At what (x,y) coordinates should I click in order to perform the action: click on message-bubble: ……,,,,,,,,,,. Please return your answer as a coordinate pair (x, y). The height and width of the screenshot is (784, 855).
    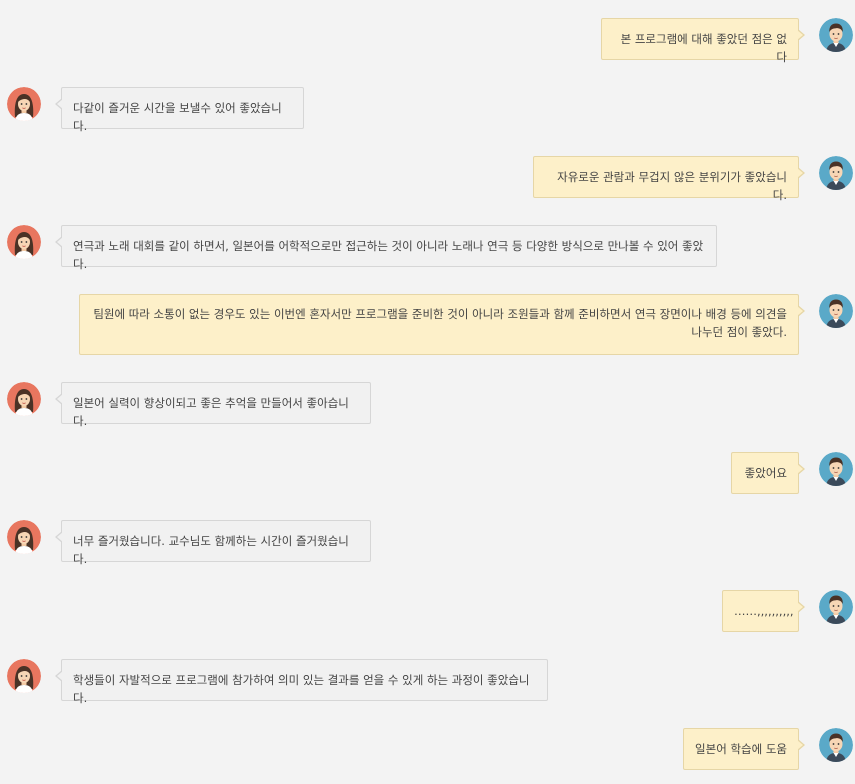
    Looking at the image, I should click on (763, 611).